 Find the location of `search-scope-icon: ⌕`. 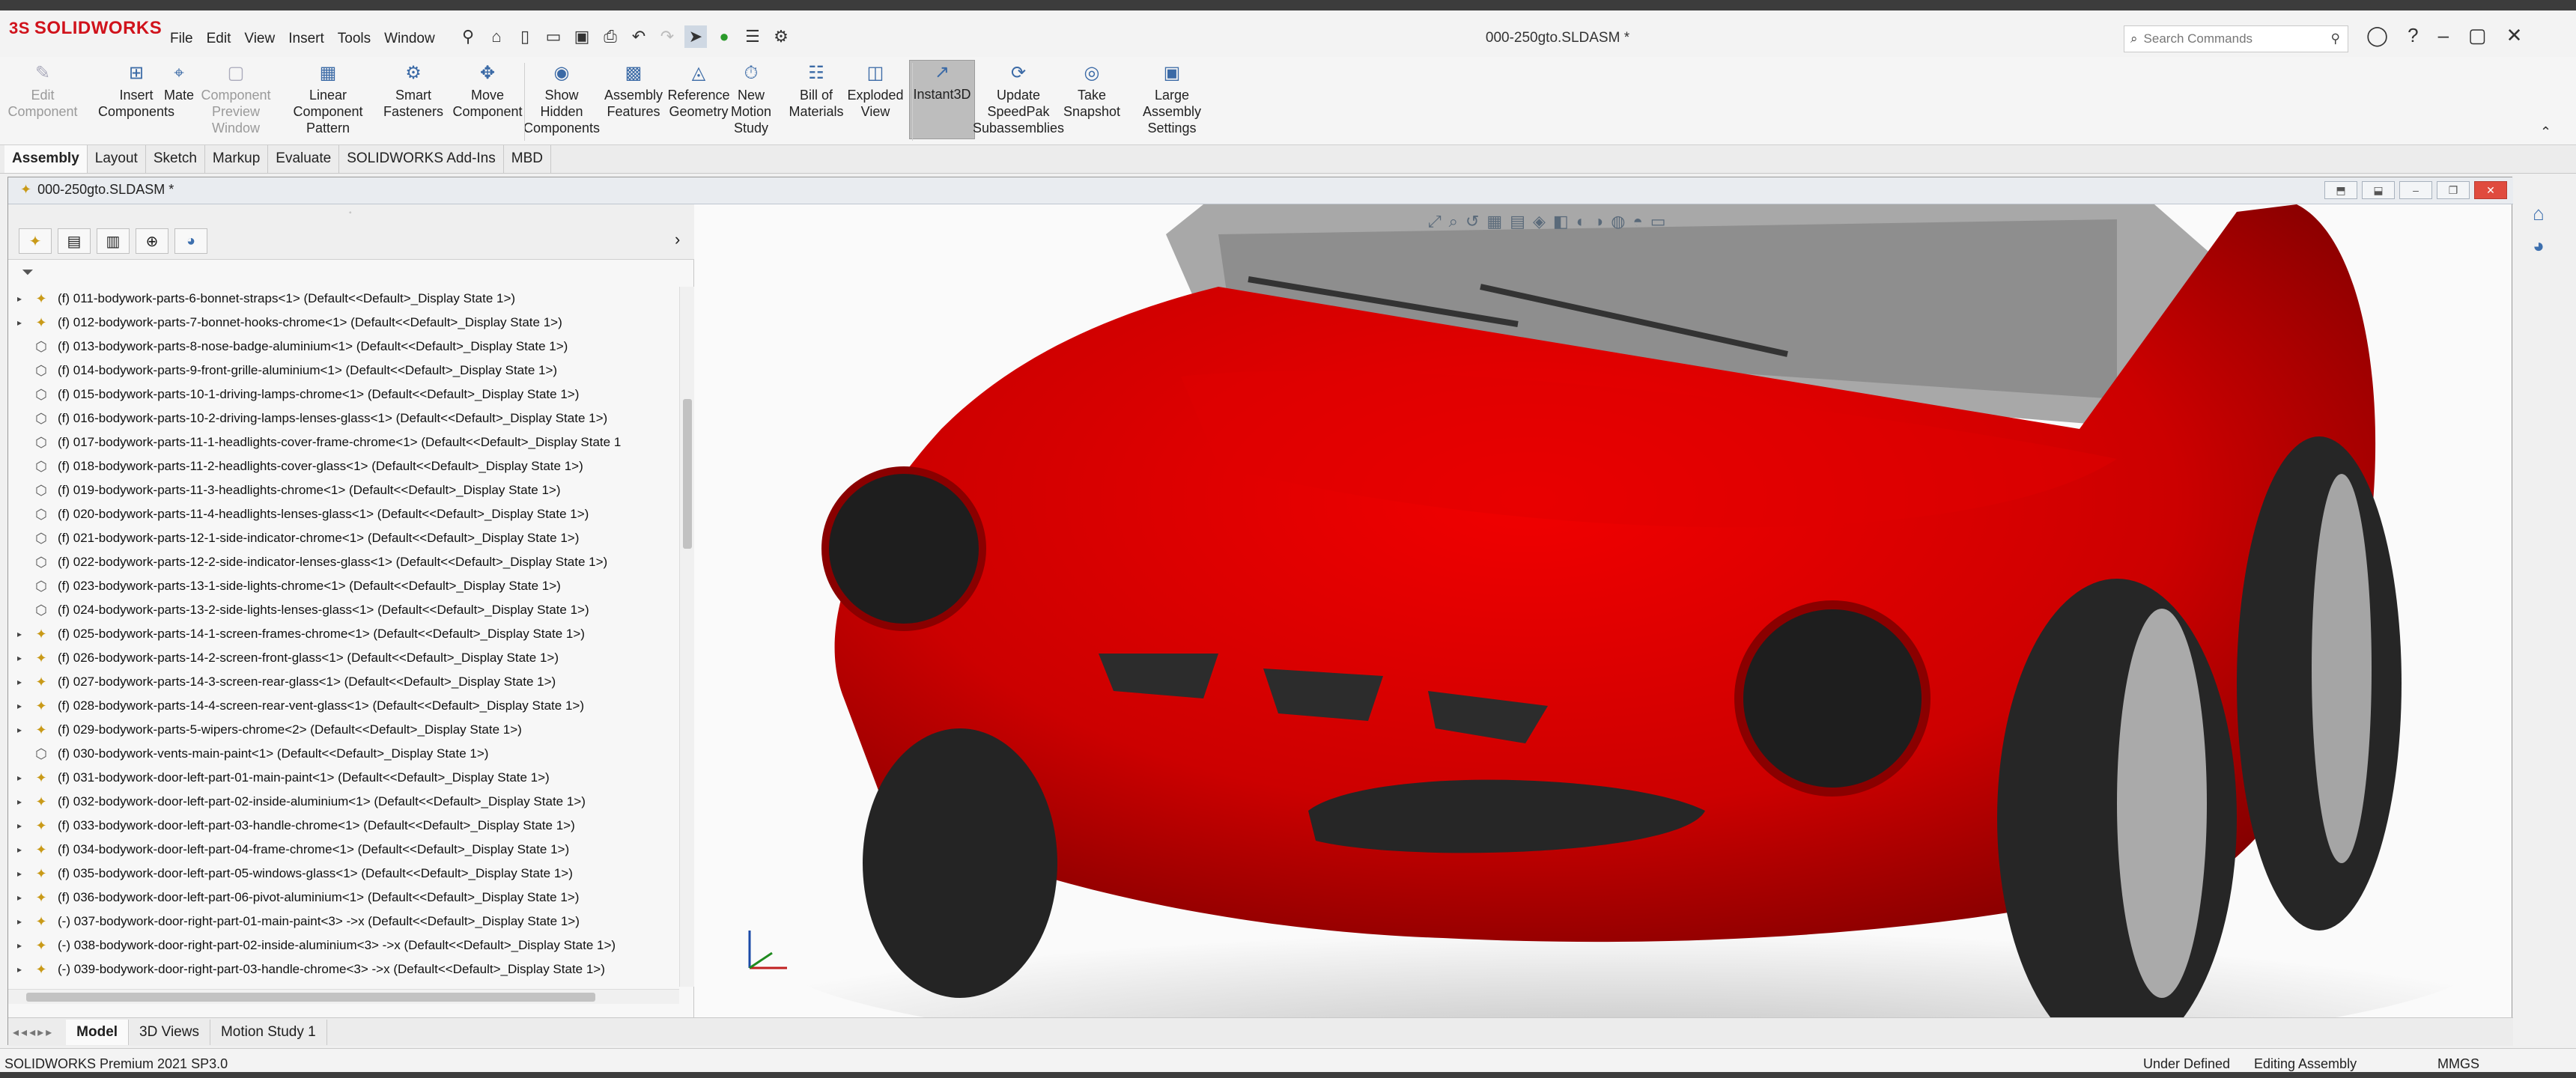

search-scope-icon: ⌕ is located at coordinates (2134, 38).